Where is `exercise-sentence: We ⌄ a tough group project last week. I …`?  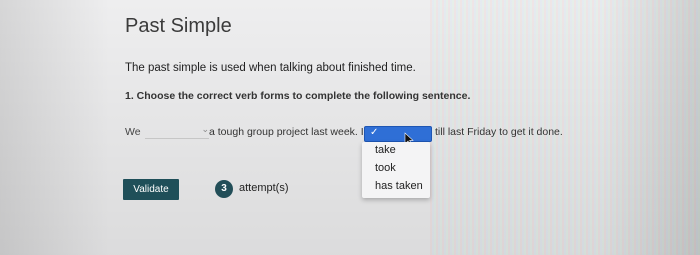 exercise-sentence: We ⌄ a tough group project last week. I … is located at coordinates (405, 135).